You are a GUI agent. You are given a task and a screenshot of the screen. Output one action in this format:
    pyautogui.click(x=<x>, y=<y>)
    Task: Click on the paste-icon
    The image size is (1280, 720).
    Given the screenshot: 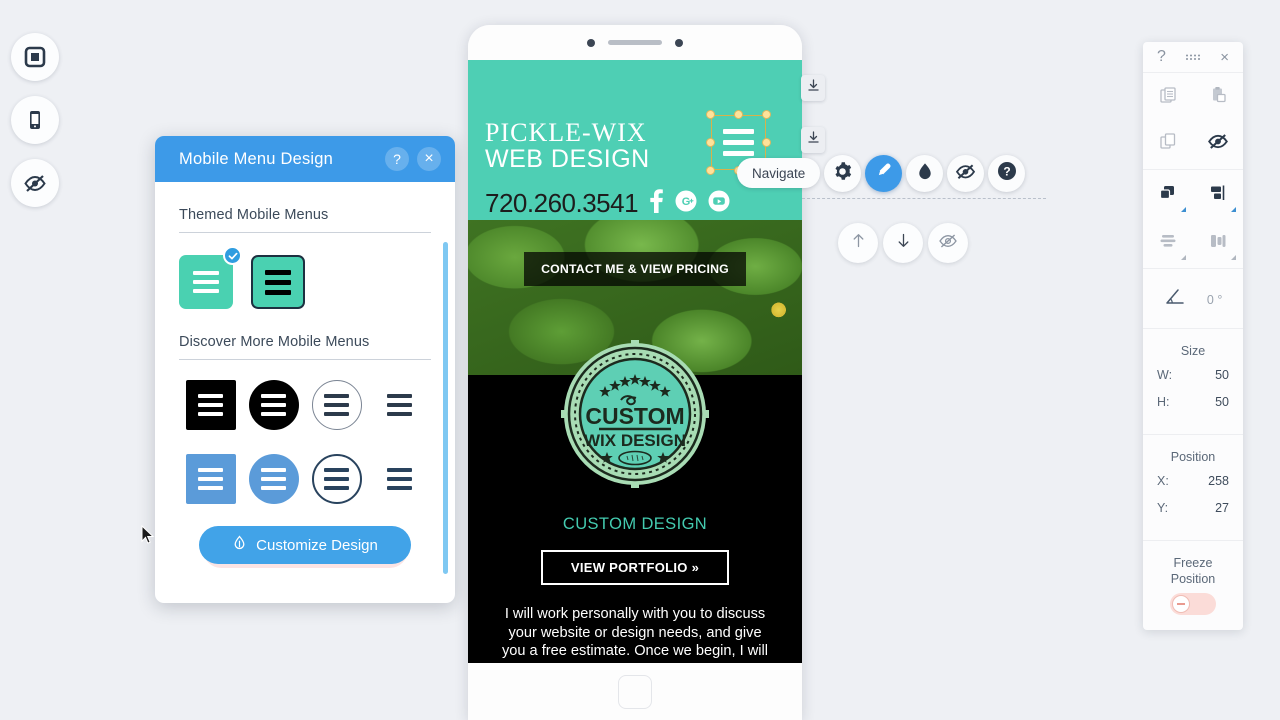 What is the action you would take?
    pyautogui.click(x=1218, y=98)
    